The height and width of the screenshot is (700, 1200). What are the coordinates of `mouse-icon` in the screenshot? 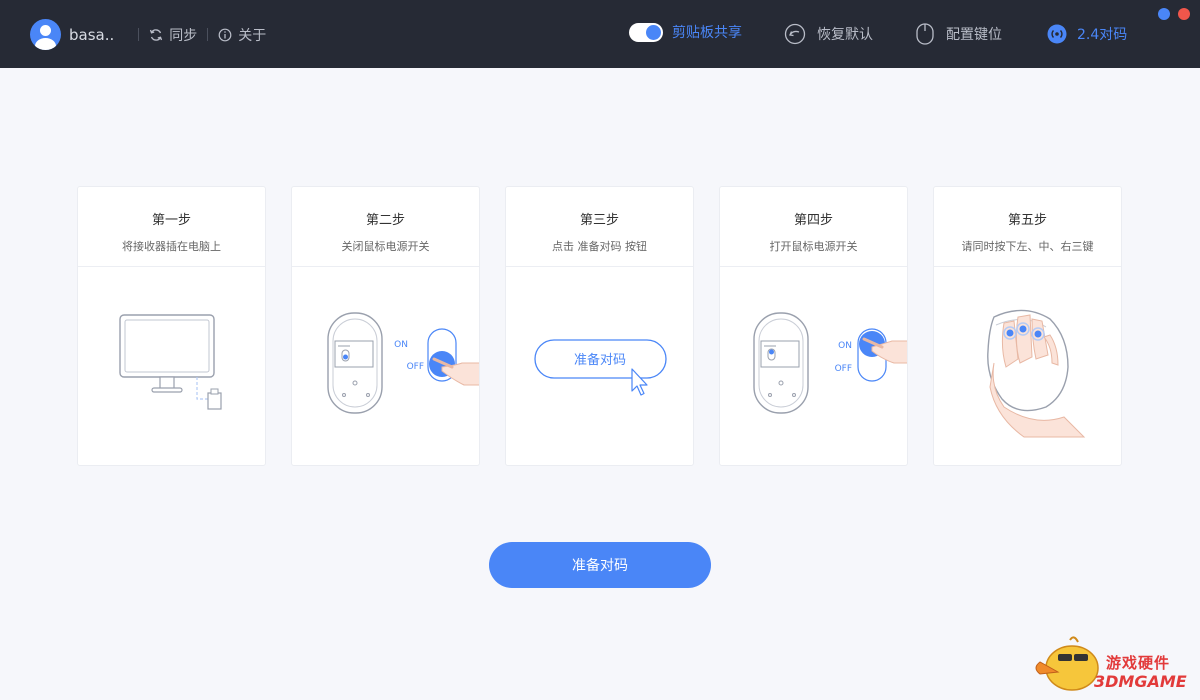 It's located at (925, 34).